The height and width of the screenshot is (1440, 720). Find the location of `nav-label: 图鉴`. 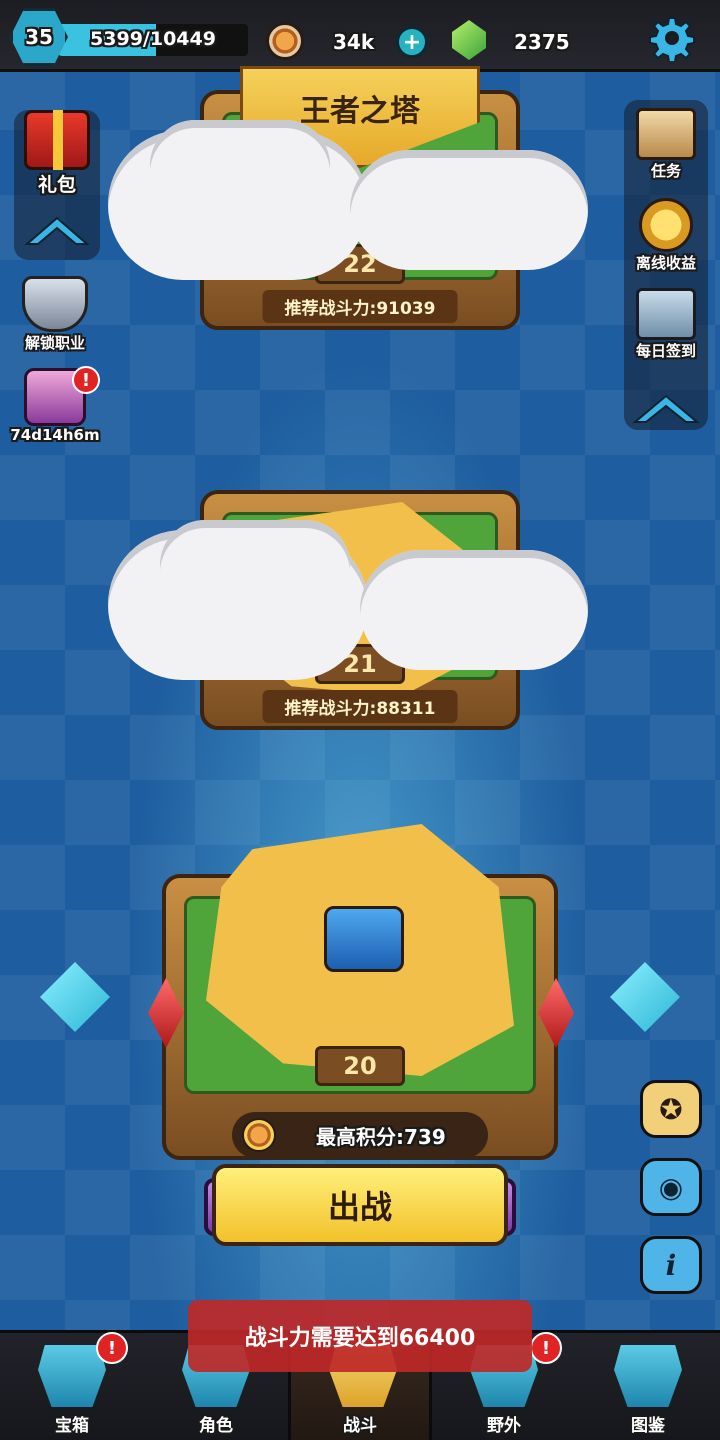

nav-label: 图鉴 is located at coordinates (648, 1426).